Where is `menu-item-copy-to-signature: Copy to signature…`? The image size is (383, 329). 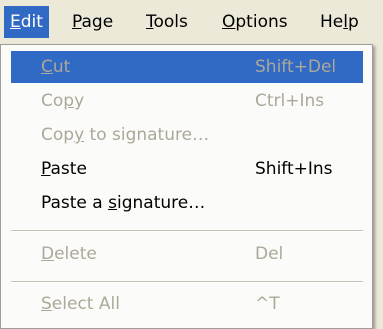
menu-item-copy-to-signature: Copy to signature… is located at coordinates (187, 135).